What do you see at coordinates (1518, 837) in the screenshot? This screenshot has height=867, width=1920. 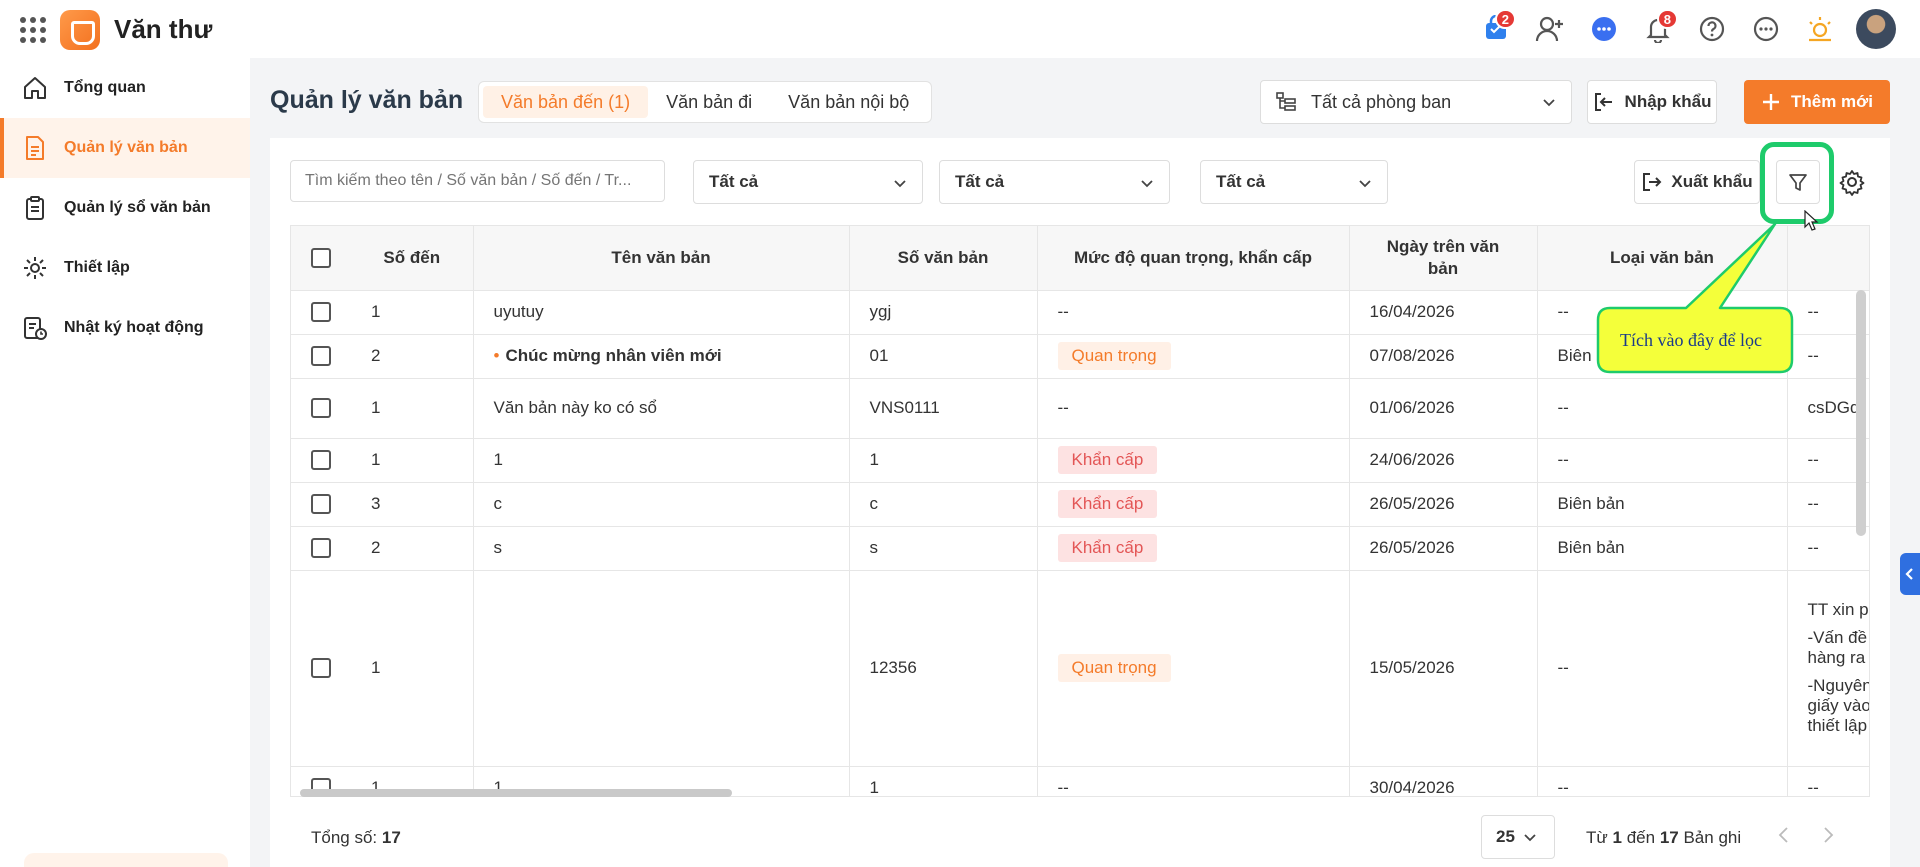 I see `page-size-select: 25` at bounding box center [1518, 837].